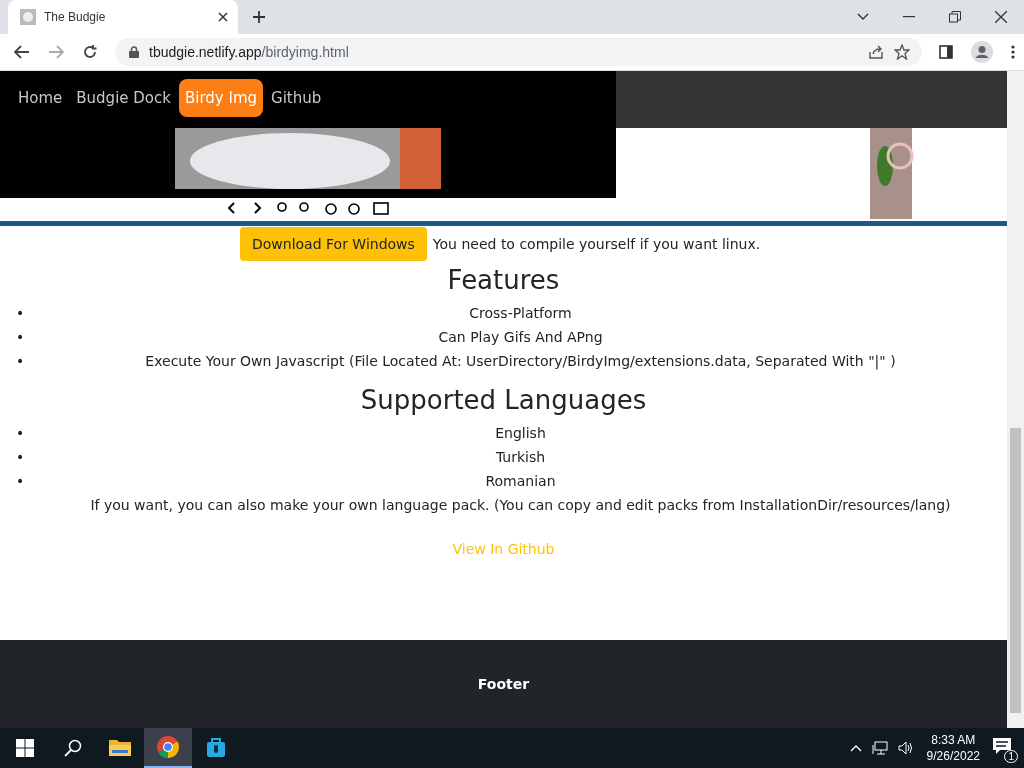 This screenshot has height=768, width=1024. What do you see at coordinates (120, 747) in the screenshot?
I see `folder-icon` at bounding box center [120, 747].